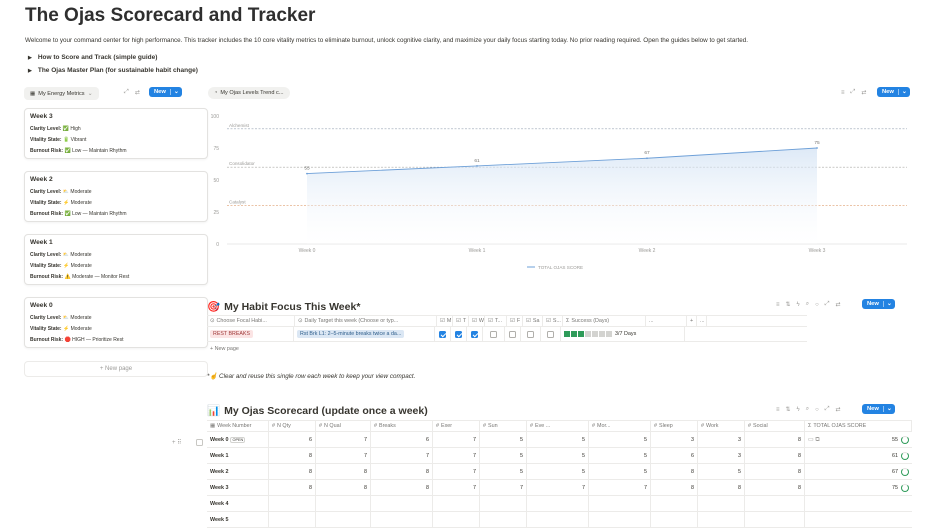  What do you see at coordinates (778, 410) in the screenshot?
I see `filter-icon: ≡` at bounding box center [778, 410].